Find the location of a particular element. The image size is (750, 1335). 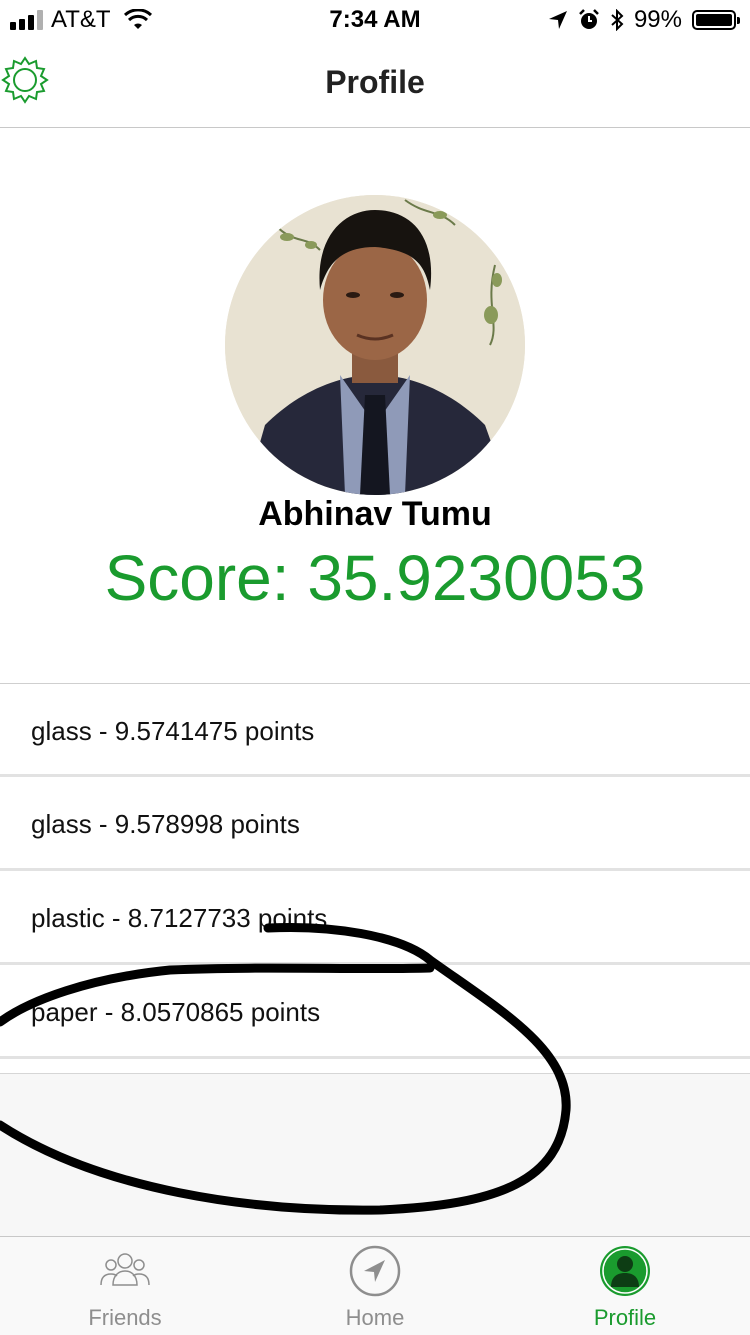

tab-label: Friends is located at coordinates (125, 1317).